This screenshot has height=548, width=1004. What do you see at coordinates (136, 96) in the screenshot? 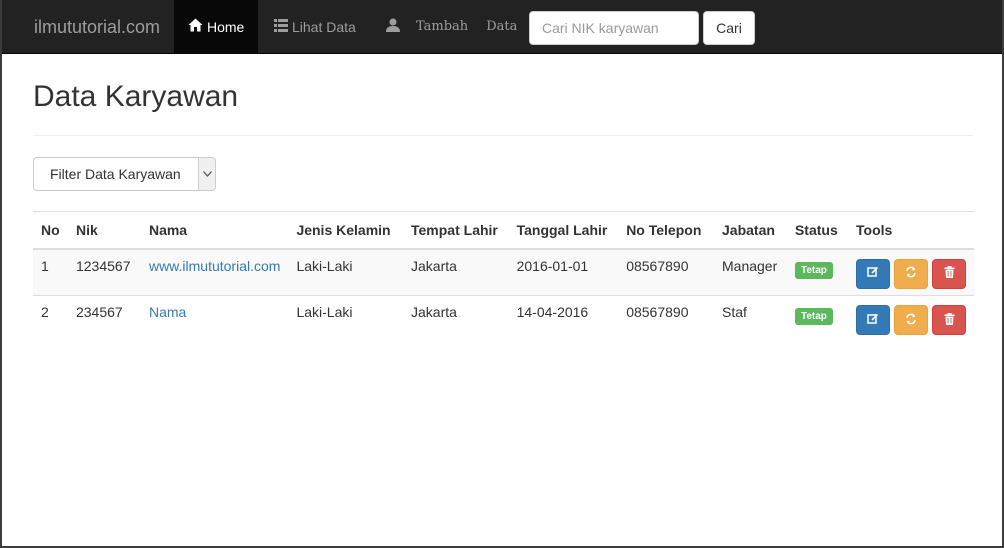
I see `page-title: Data Karyawan` at bounding box center [136, 96].